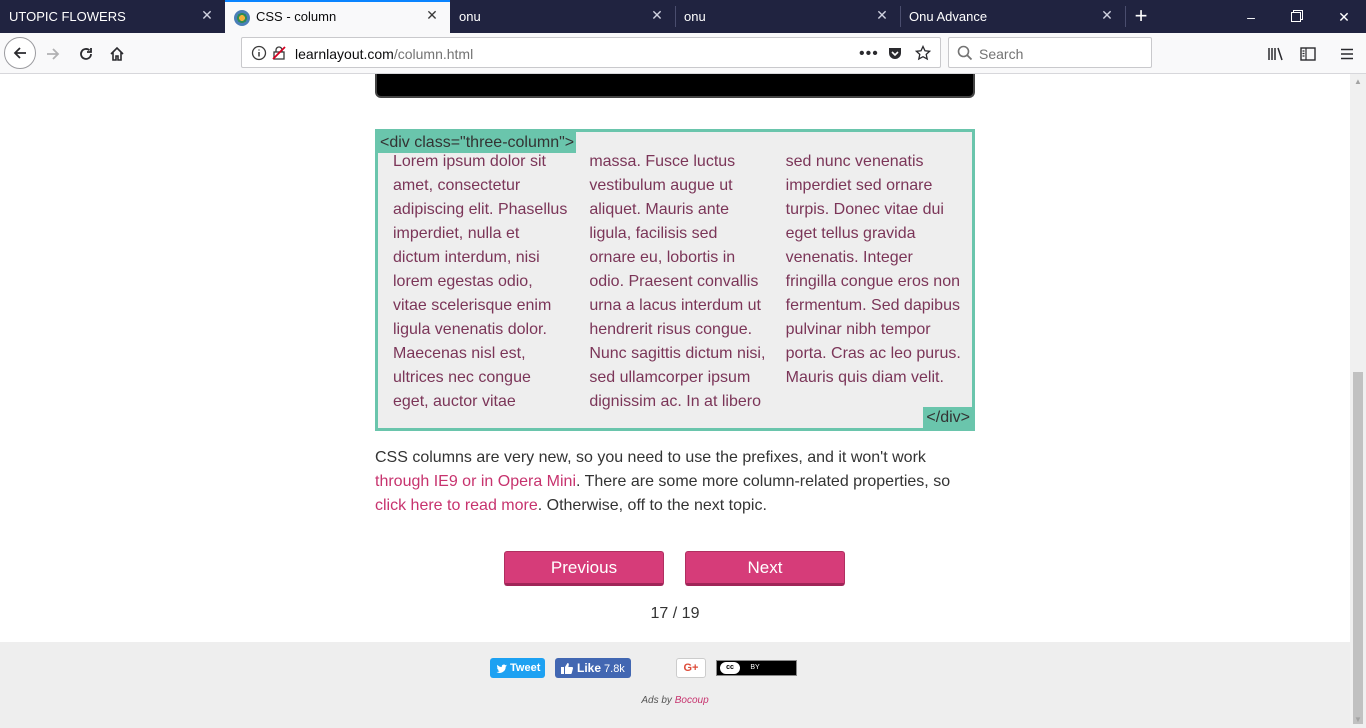 The image size is (1366, 728). Describe the element at coordinates (562, 16) in the screenshot. I see `tab-onu-1: onu ✕` at that location.